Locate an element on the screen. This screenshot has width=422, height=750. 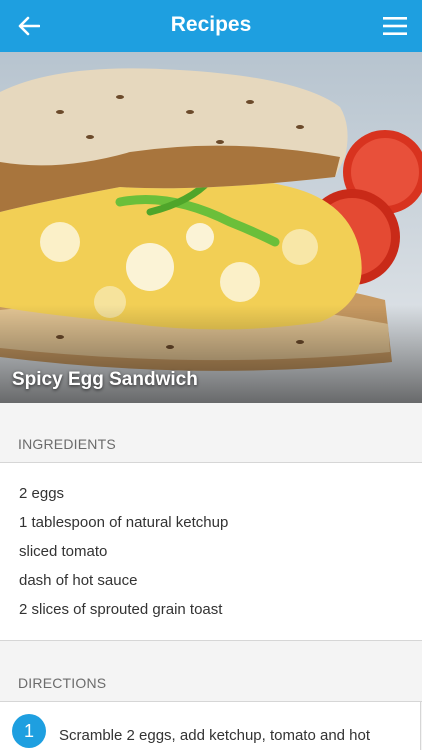
page-title: Recipes is located at coordinates (211, 24).